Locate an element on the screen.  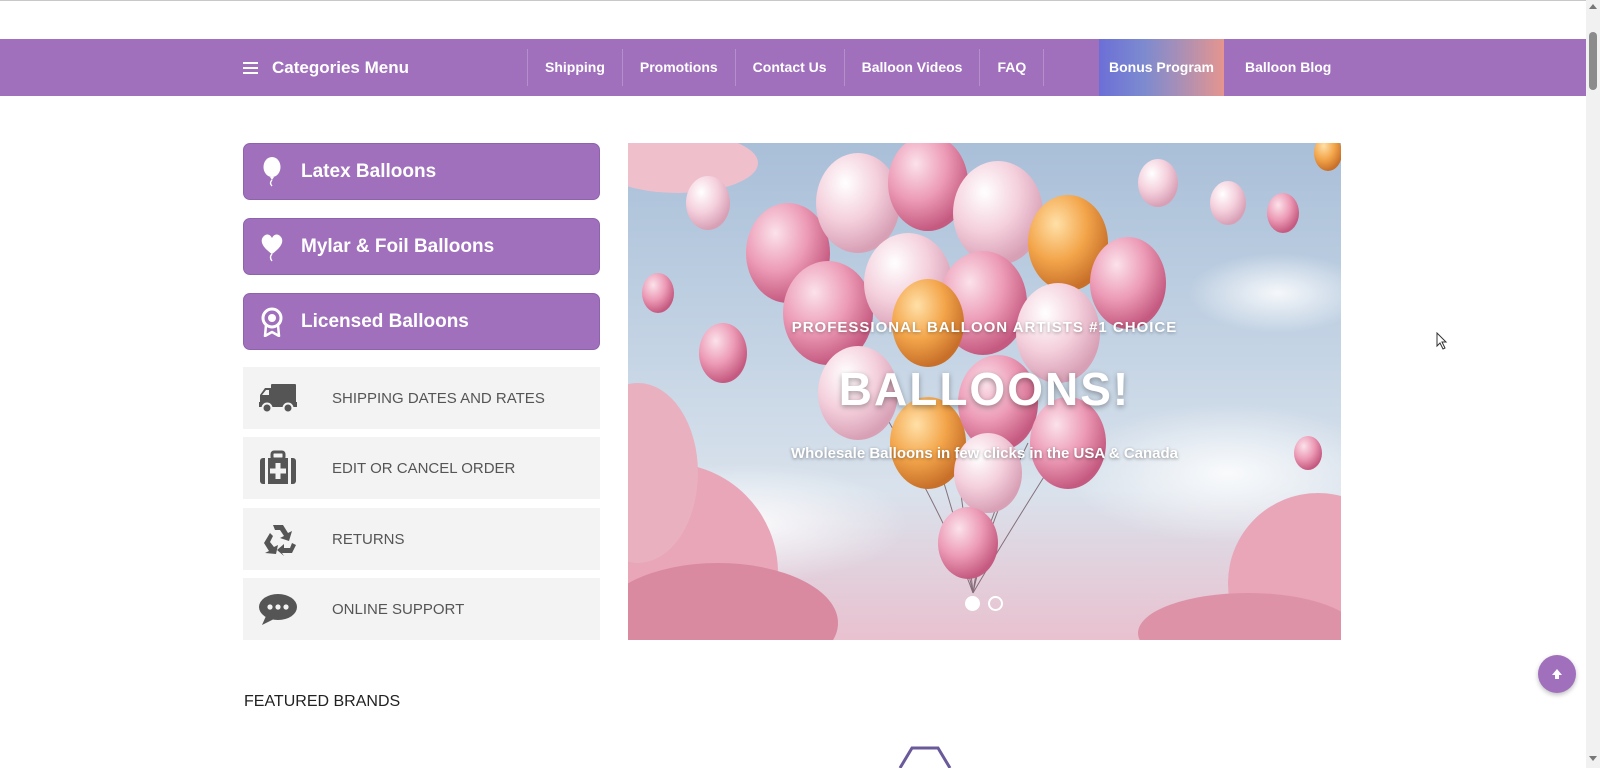
category-label: Licensed Balloons is located at coordinates (385, 321).